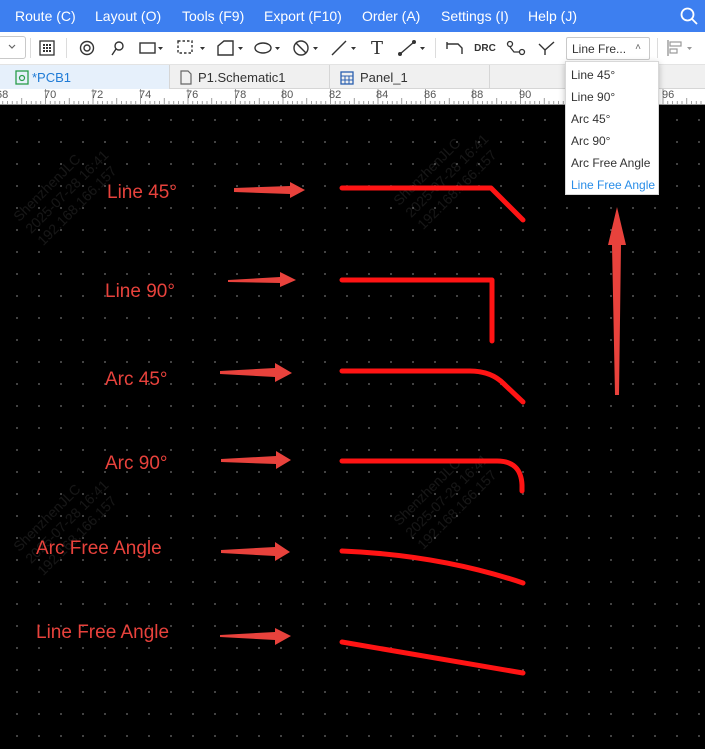  Describe the element at coordinates (612, 163) in the screenshot. I see `option-arc-free-angle: Arc Free Angle` at that location.